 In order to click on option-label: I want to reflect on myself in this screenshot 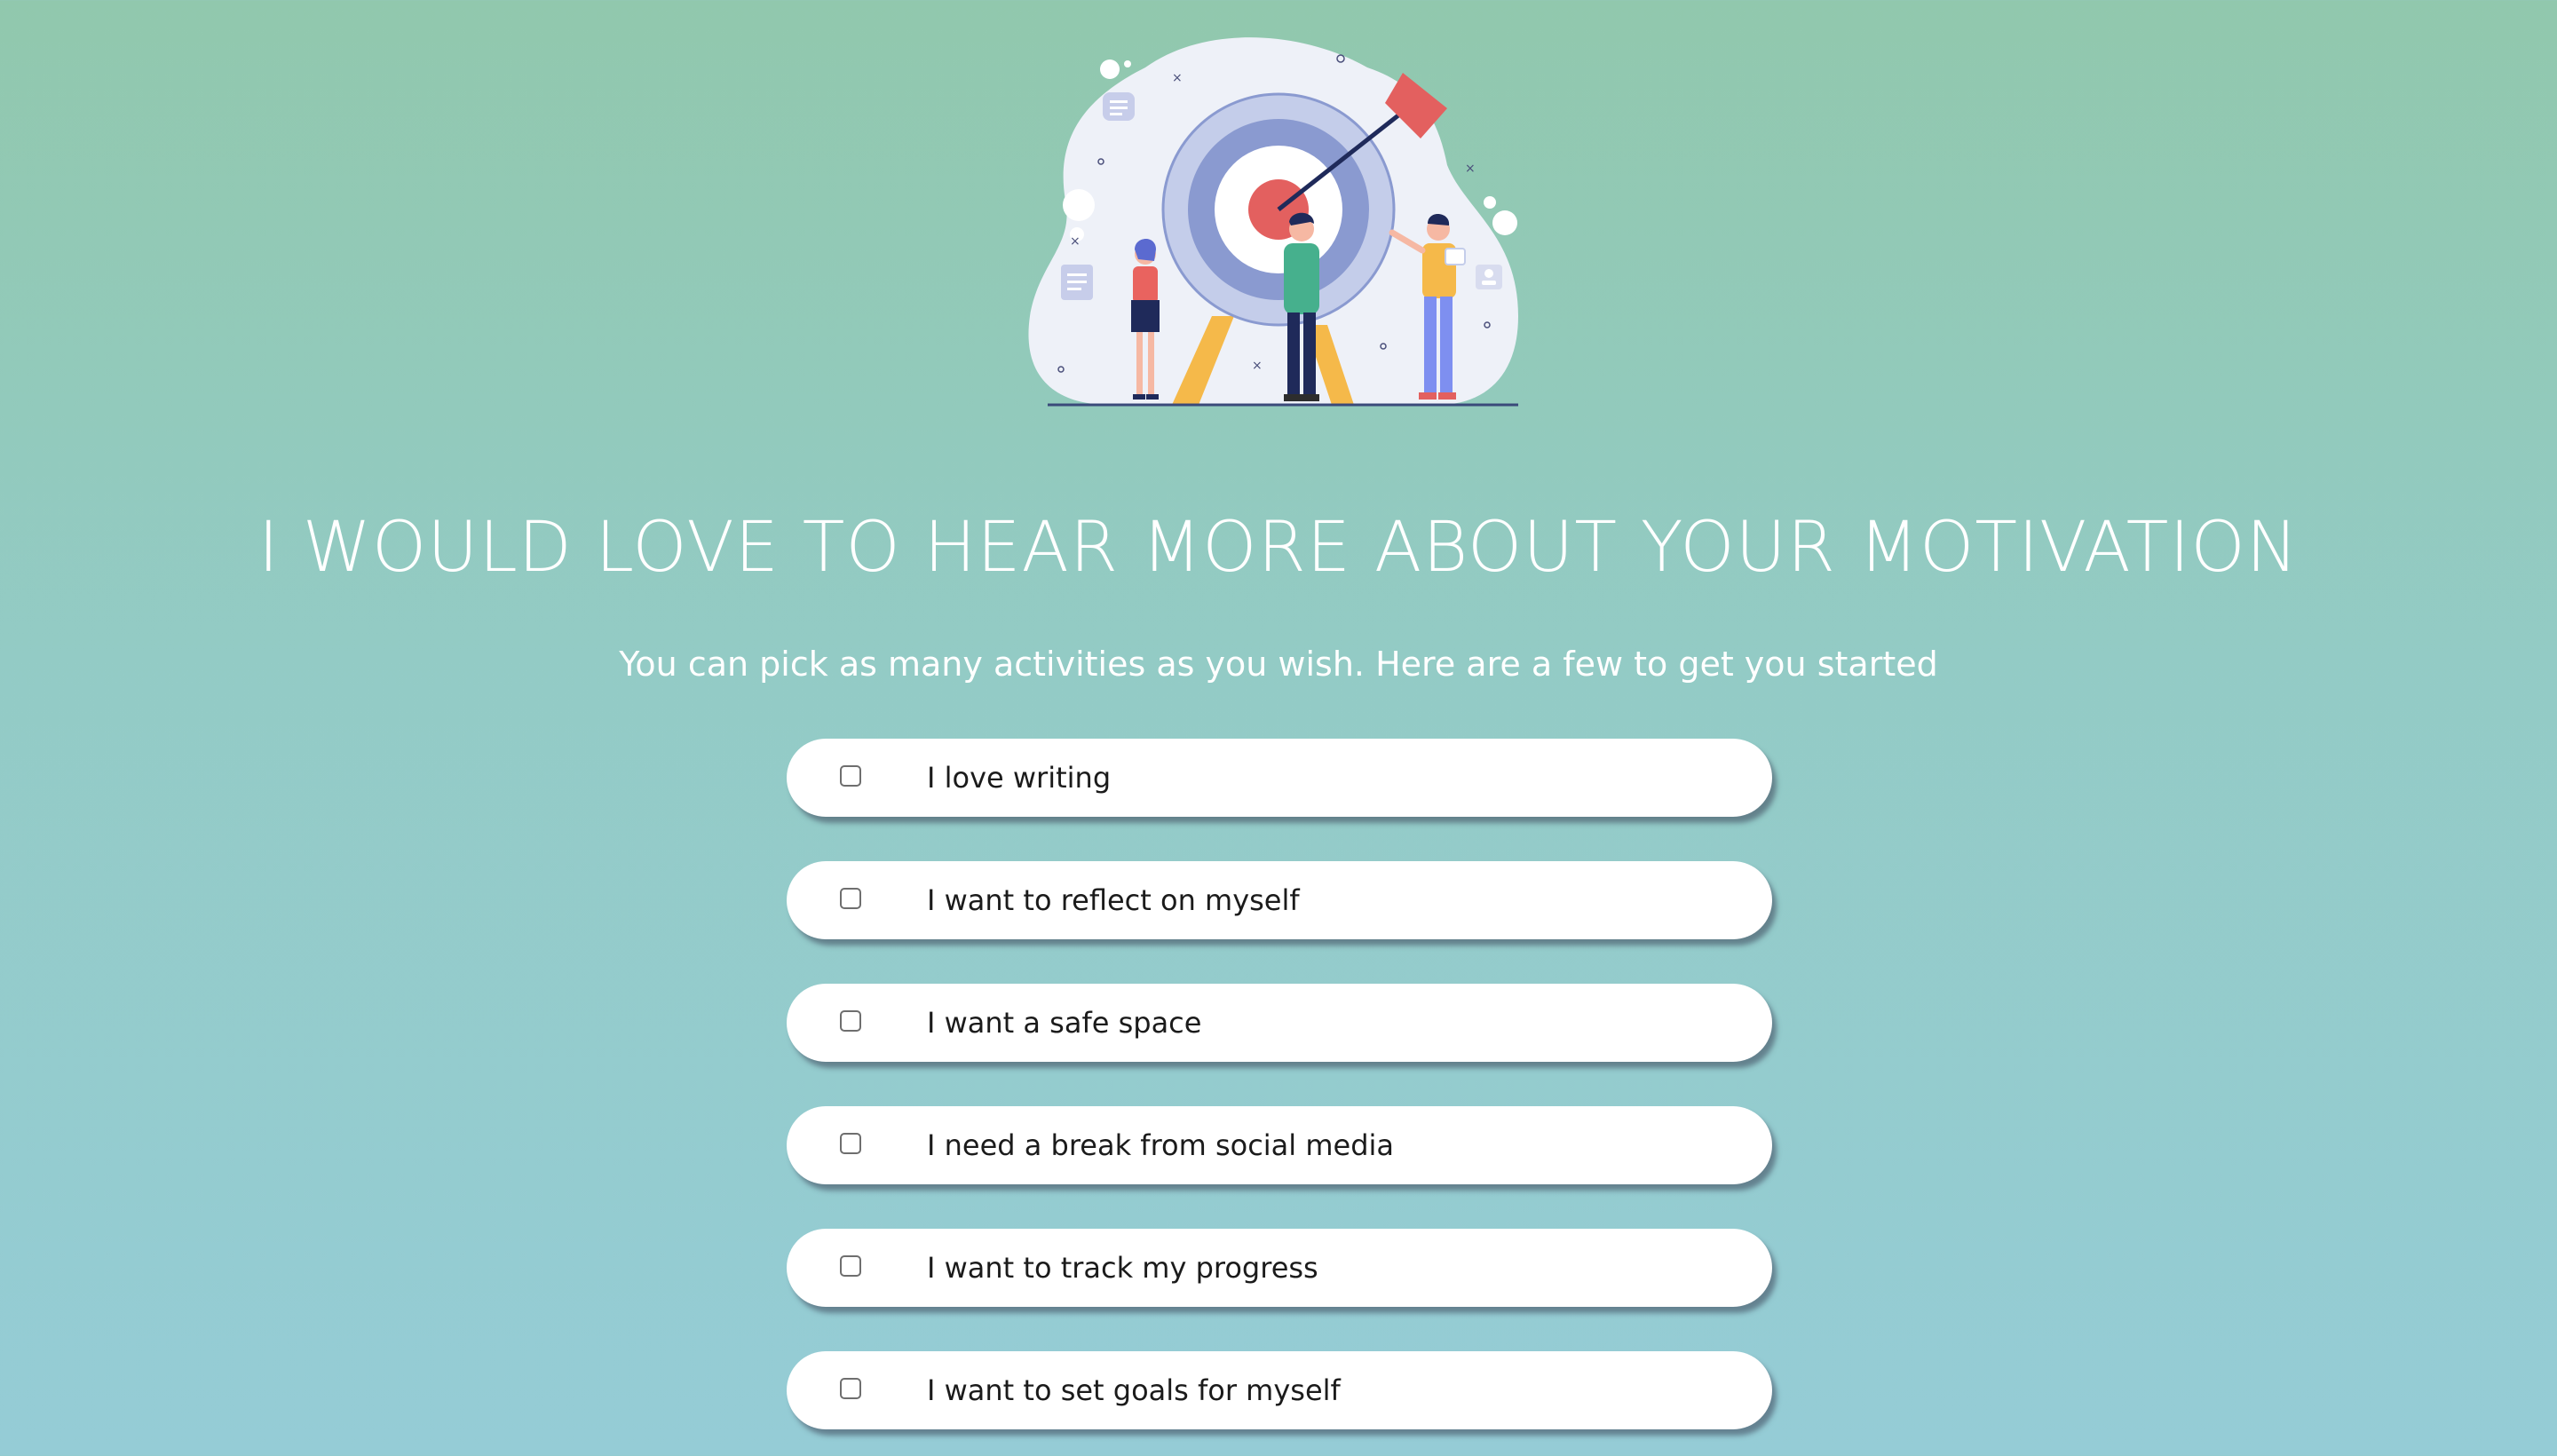, I will do `click(1113, 900)`.